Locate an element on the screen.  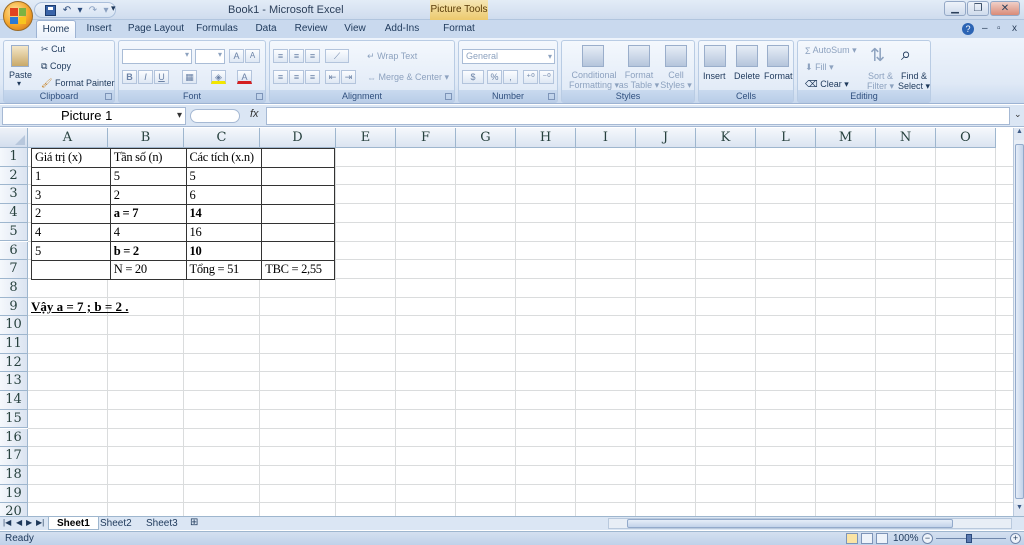
row-header: 9 is located at coordinates (14, 307).